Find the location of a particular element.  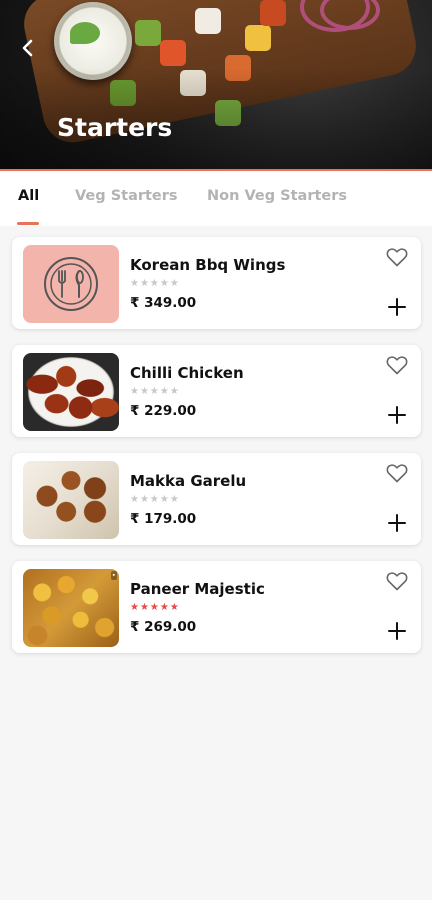

tab-all: All is located at coordinates (28, 196).